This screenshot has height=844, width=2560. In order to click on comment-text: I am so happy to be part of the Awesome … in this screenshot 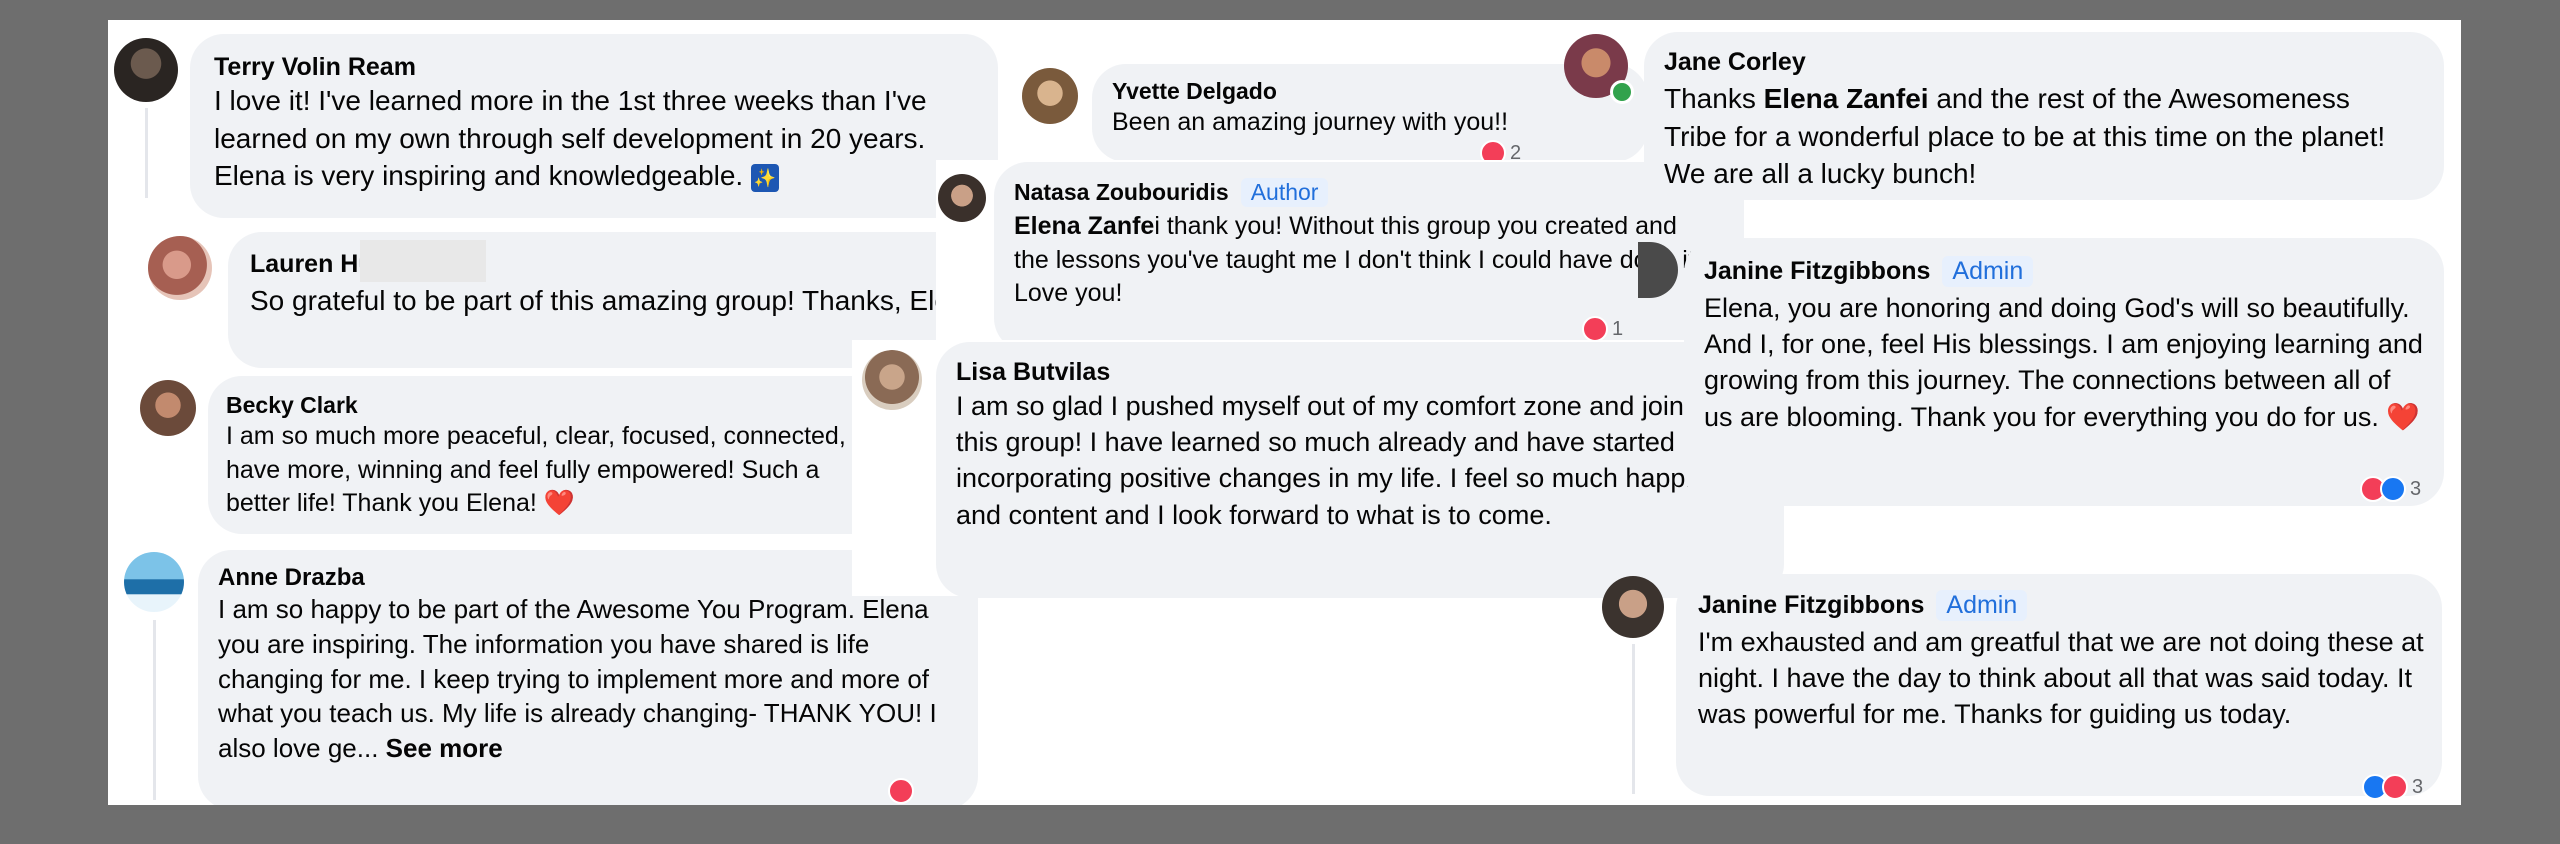, I will do `click(583, 679)`.